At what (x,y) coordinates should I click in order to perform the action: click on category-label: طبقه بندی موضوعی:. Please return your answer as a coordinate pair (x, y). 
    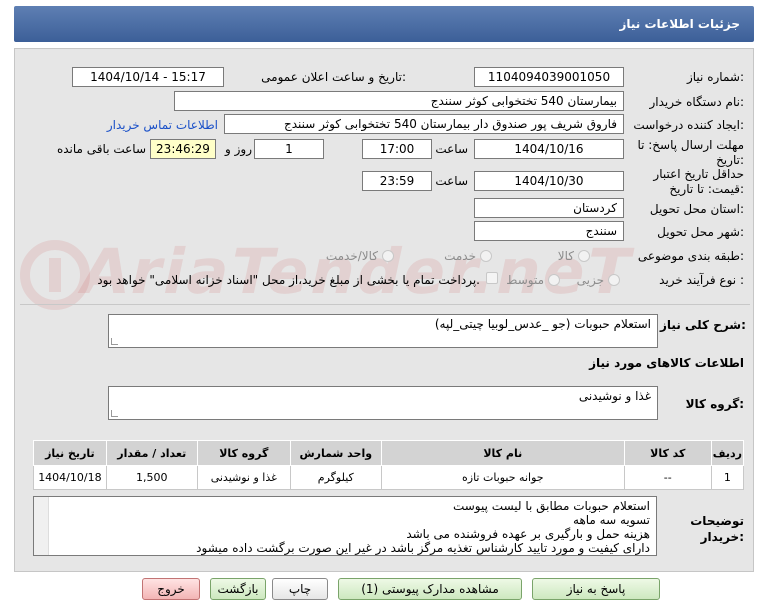
    Looking at the image, I should click on (690, 256).